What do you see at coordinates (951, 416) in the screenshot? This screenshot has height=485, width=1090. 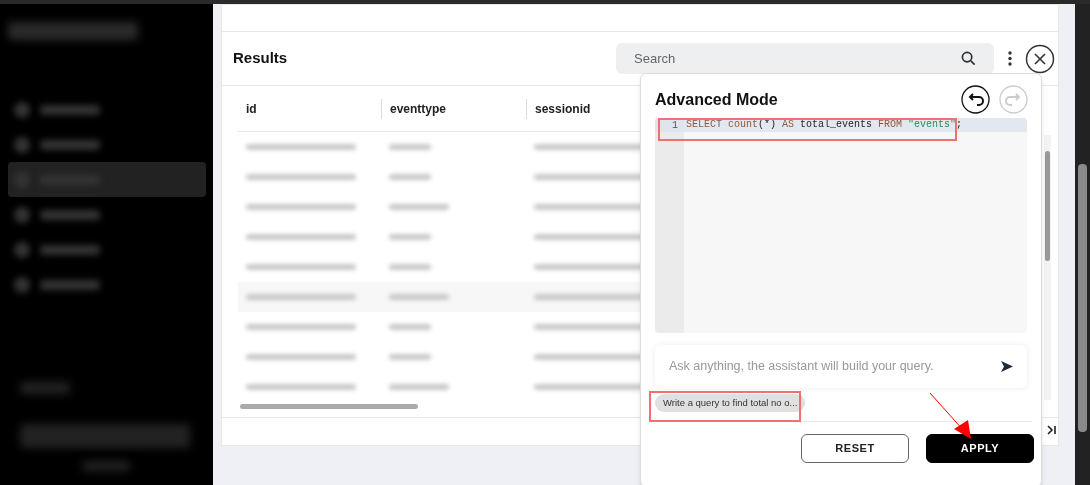 I see `annotation-arrow` at bounding box center [951, 416].